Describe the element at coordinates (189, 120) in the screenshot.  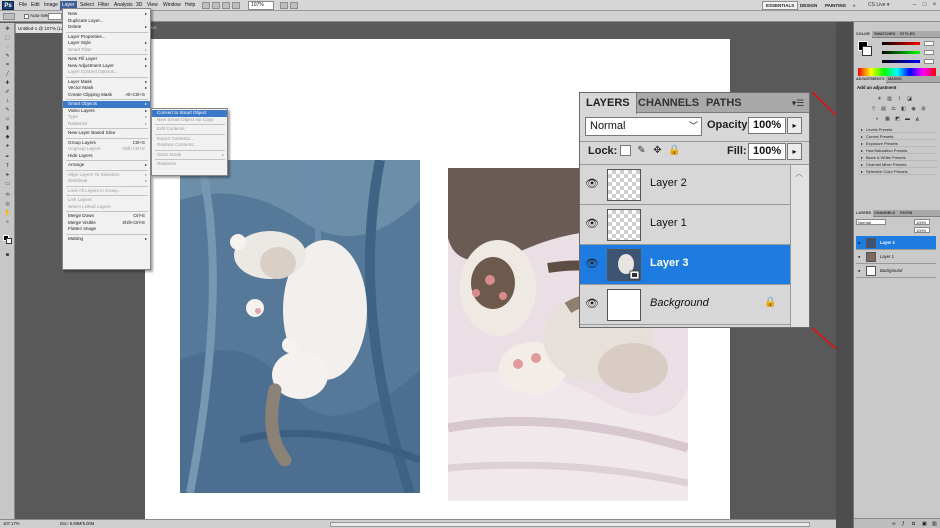
I see `menu-item-new-smart-object-via-copy: New Smart Object via Copy` at that location.